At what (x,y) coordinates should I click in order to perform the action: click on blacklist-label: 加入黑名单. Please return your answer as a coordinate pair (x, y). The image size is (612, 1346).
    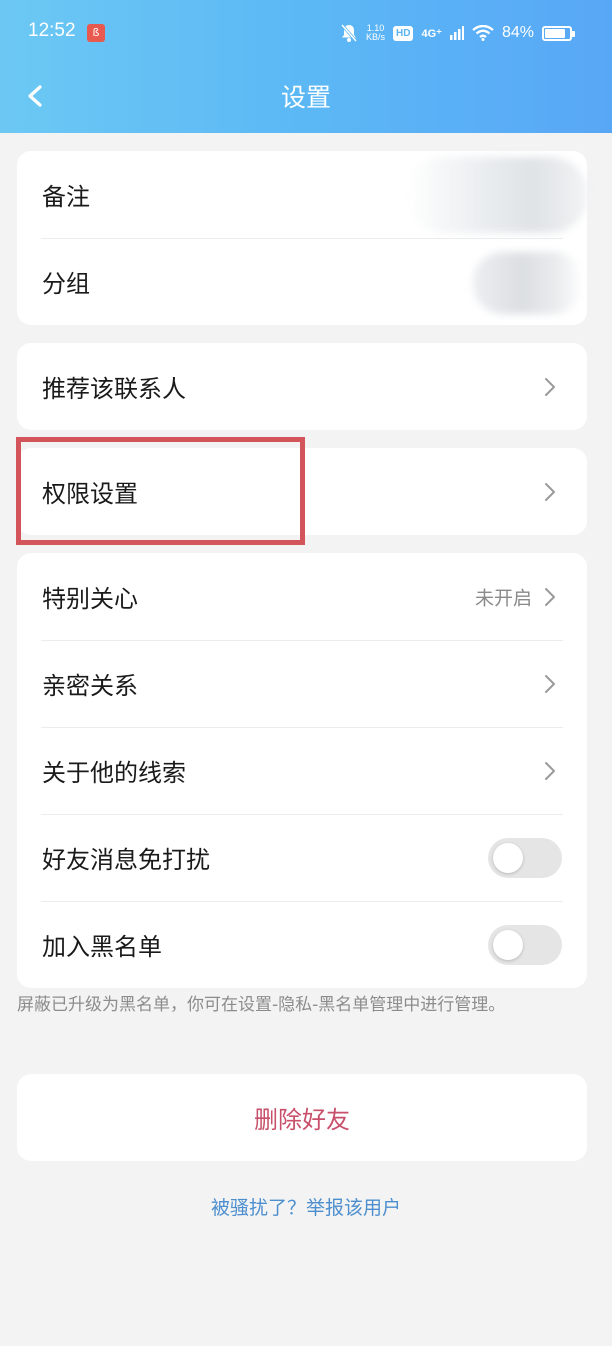
    Looking at the image, I should click on (102, 947).